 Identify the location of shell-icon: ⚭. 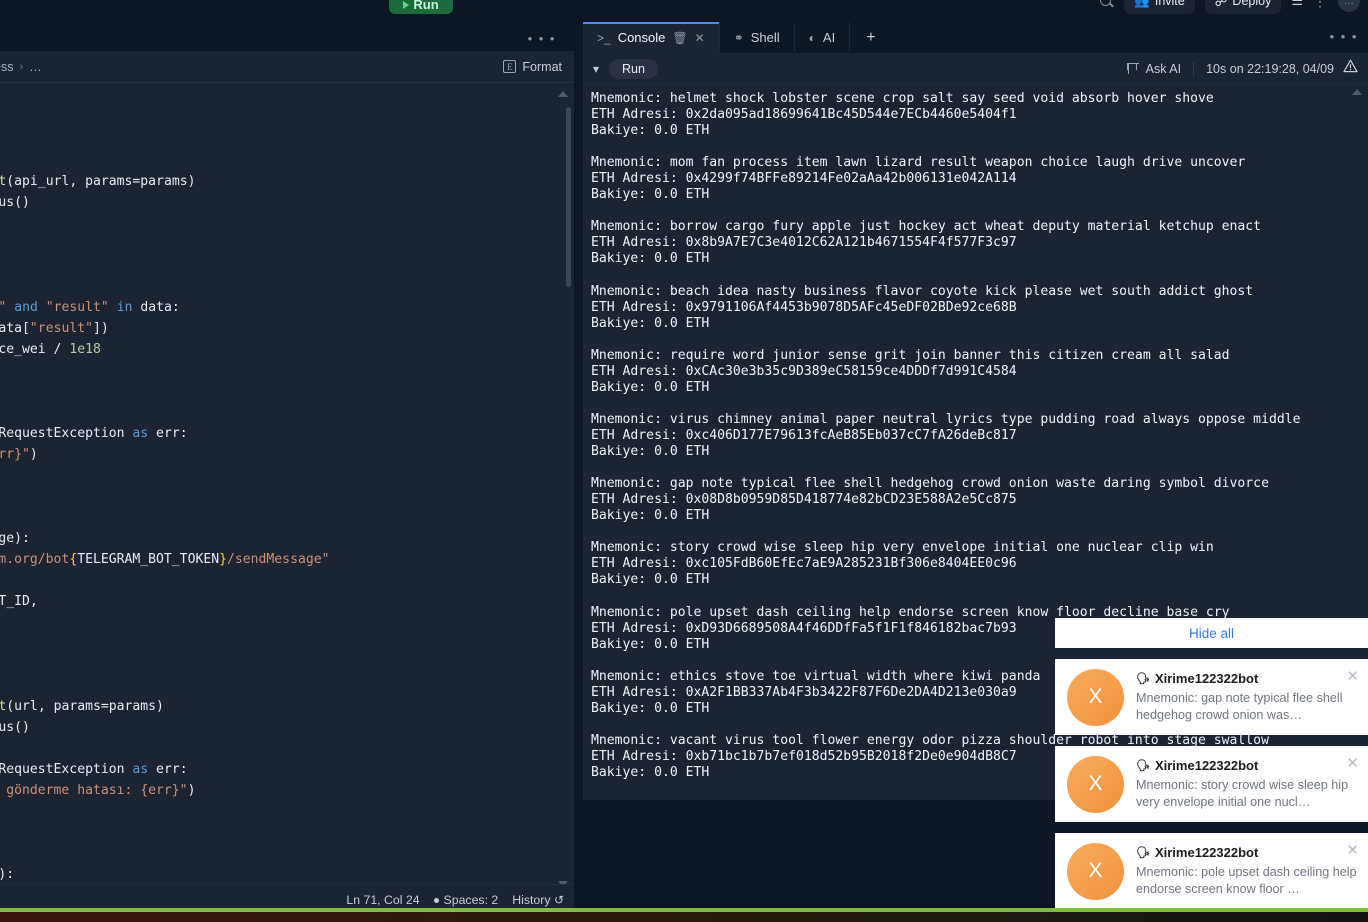
(738, 37).